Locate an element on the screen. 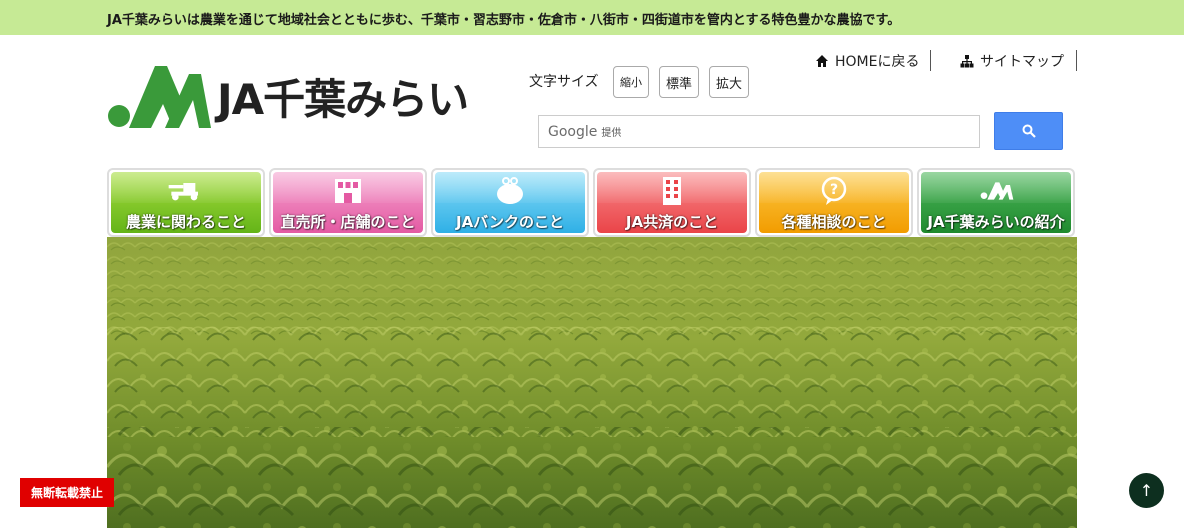 This screenshot has height=528, width=1184. wallet-icon is located at coordinates (510, 190).